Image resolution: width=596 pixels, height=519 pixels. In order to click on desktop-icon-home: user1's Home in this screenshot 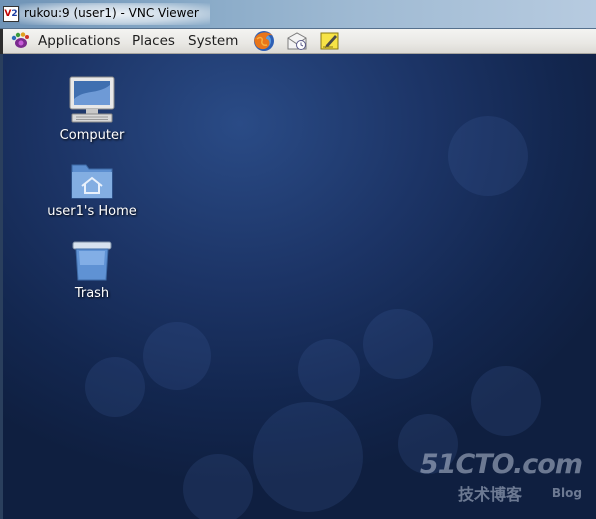, I will do `click(92, 189)`.